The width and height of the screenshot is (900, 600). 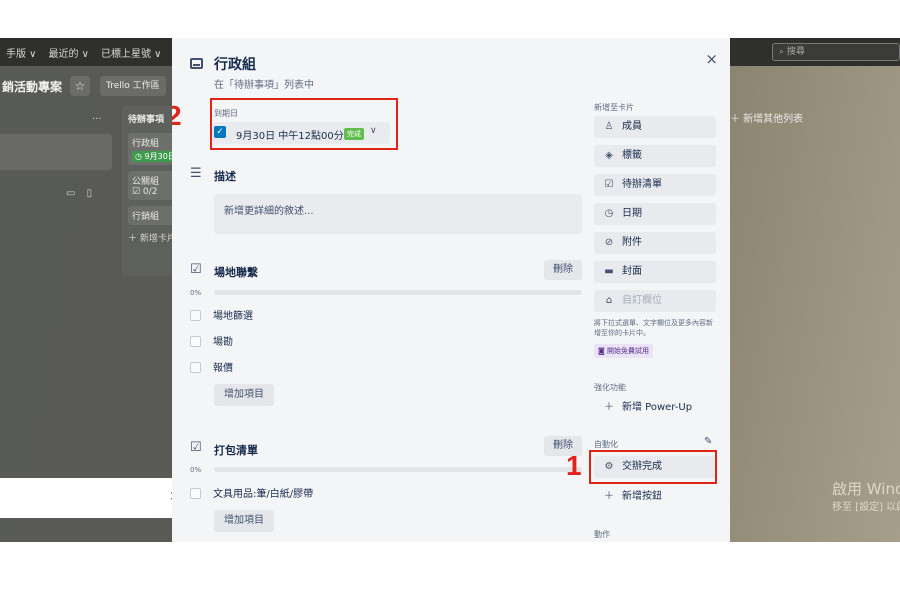 What do you see at coordinates (632, 155) in the screenshot?
I see `labels-button-label: 標籤` at bounding box center [632, 155].